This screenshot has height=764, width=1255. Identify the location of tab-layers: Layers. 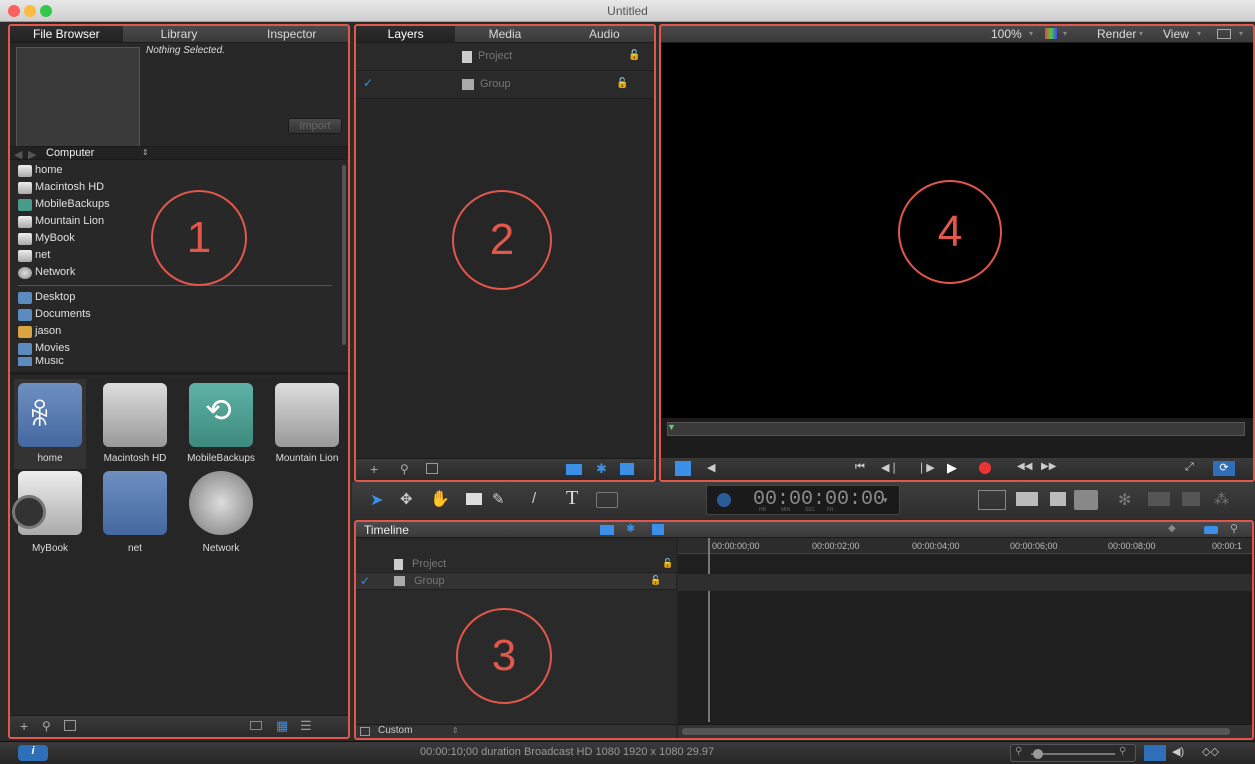
(406, 33).